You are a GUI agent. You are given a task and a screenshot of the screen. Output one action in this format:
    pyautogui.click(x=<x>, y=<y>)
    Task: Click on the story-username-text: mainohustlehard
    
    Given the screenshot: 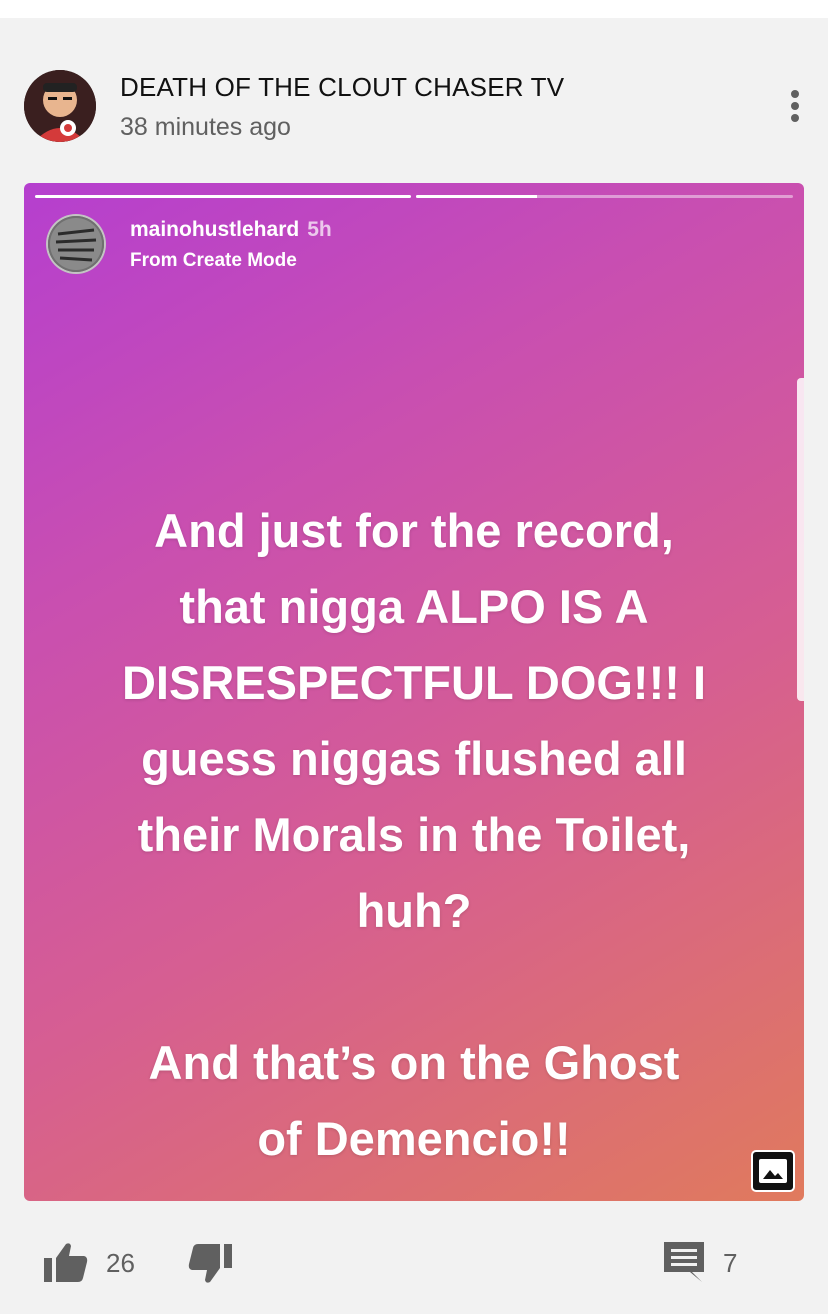 What is the action you would take?
    pyautogui.click(x=215, y=229)
    